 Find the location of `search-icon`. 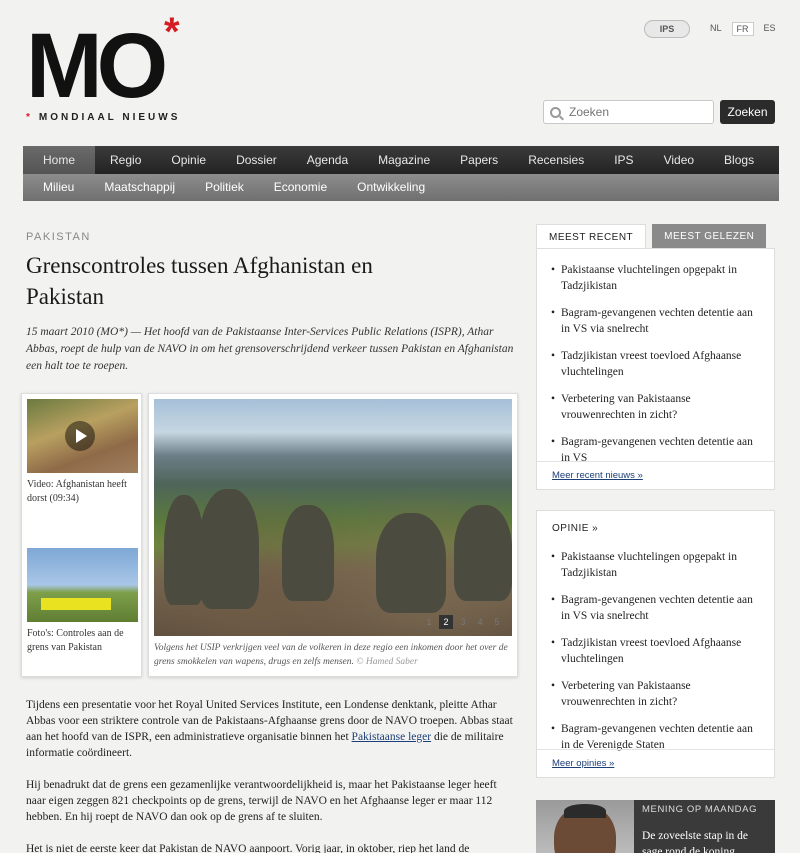

search-icon is located at coordinates (555, 112).